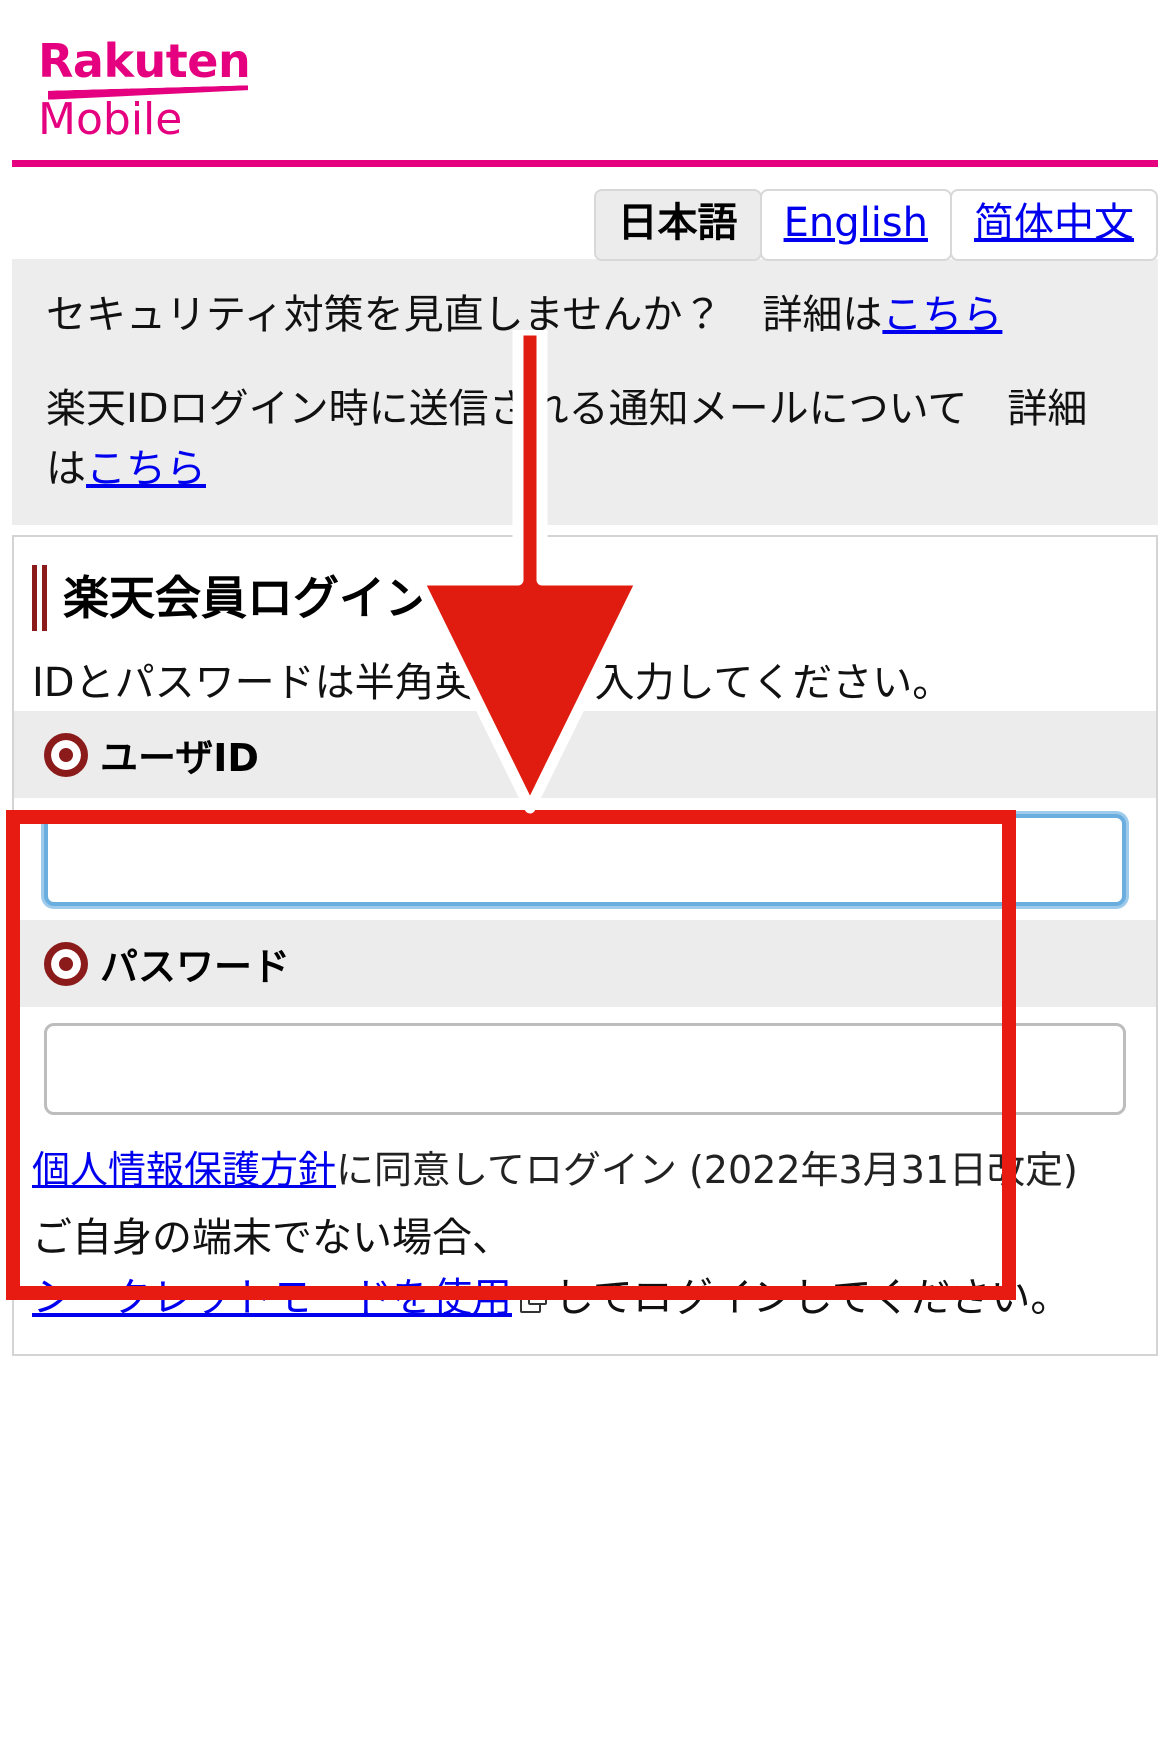 The height and width of the screenshot is (1760, 1170). Describe the element at coordinates (247, 597) in the screenshot. I see `login-title: 楽天会員ログイン` at that location.